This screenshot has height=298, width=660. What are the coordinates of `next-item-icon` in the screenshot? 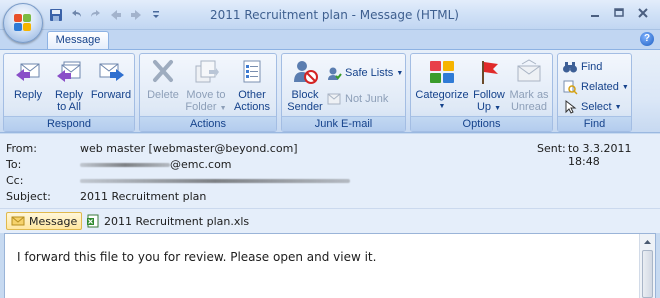 It's located at (136, 15).